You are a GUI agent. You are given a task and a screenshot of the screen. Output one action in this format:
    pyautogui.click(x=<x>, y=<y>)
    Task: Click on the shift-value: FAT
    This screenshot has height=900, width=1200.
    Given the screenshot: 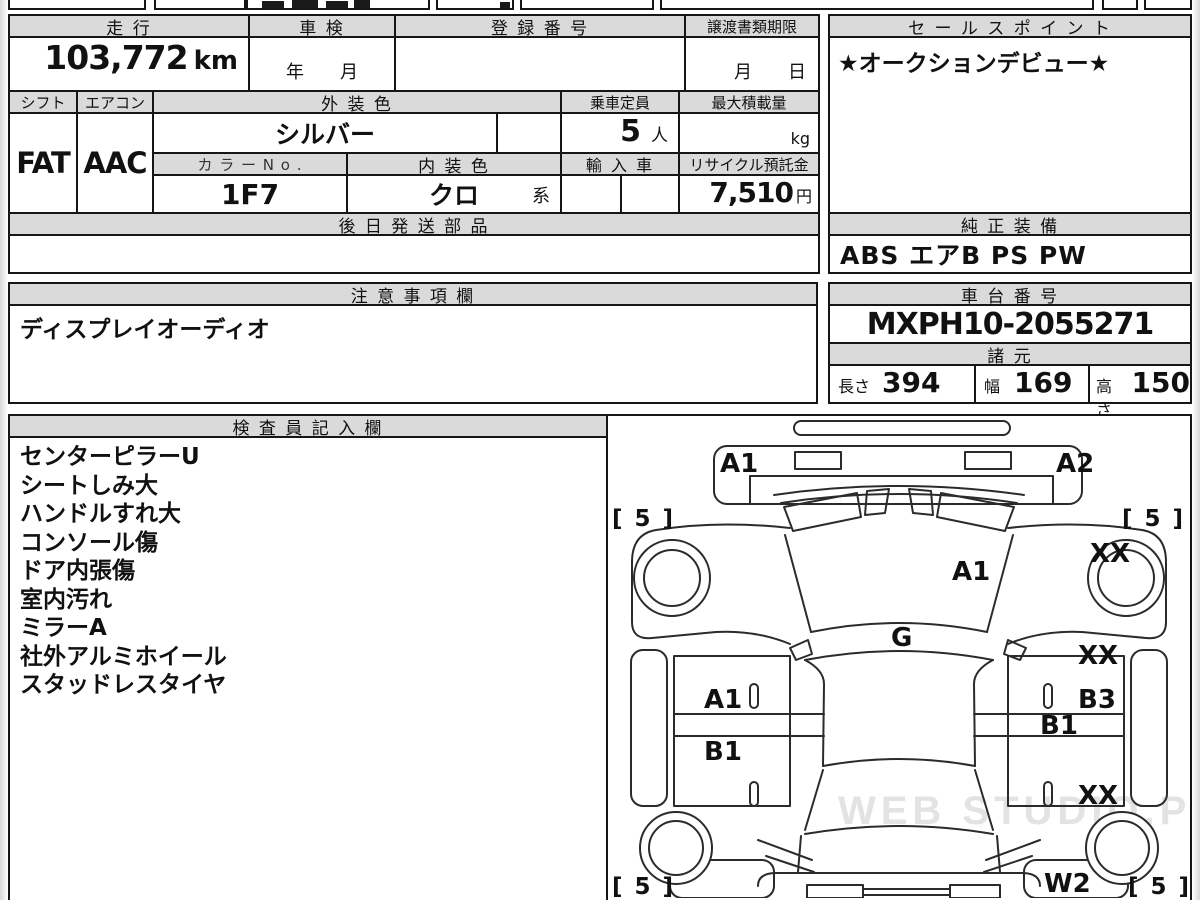 What is the action you would take?
    pyautogui.click(x=43, y=163)
    